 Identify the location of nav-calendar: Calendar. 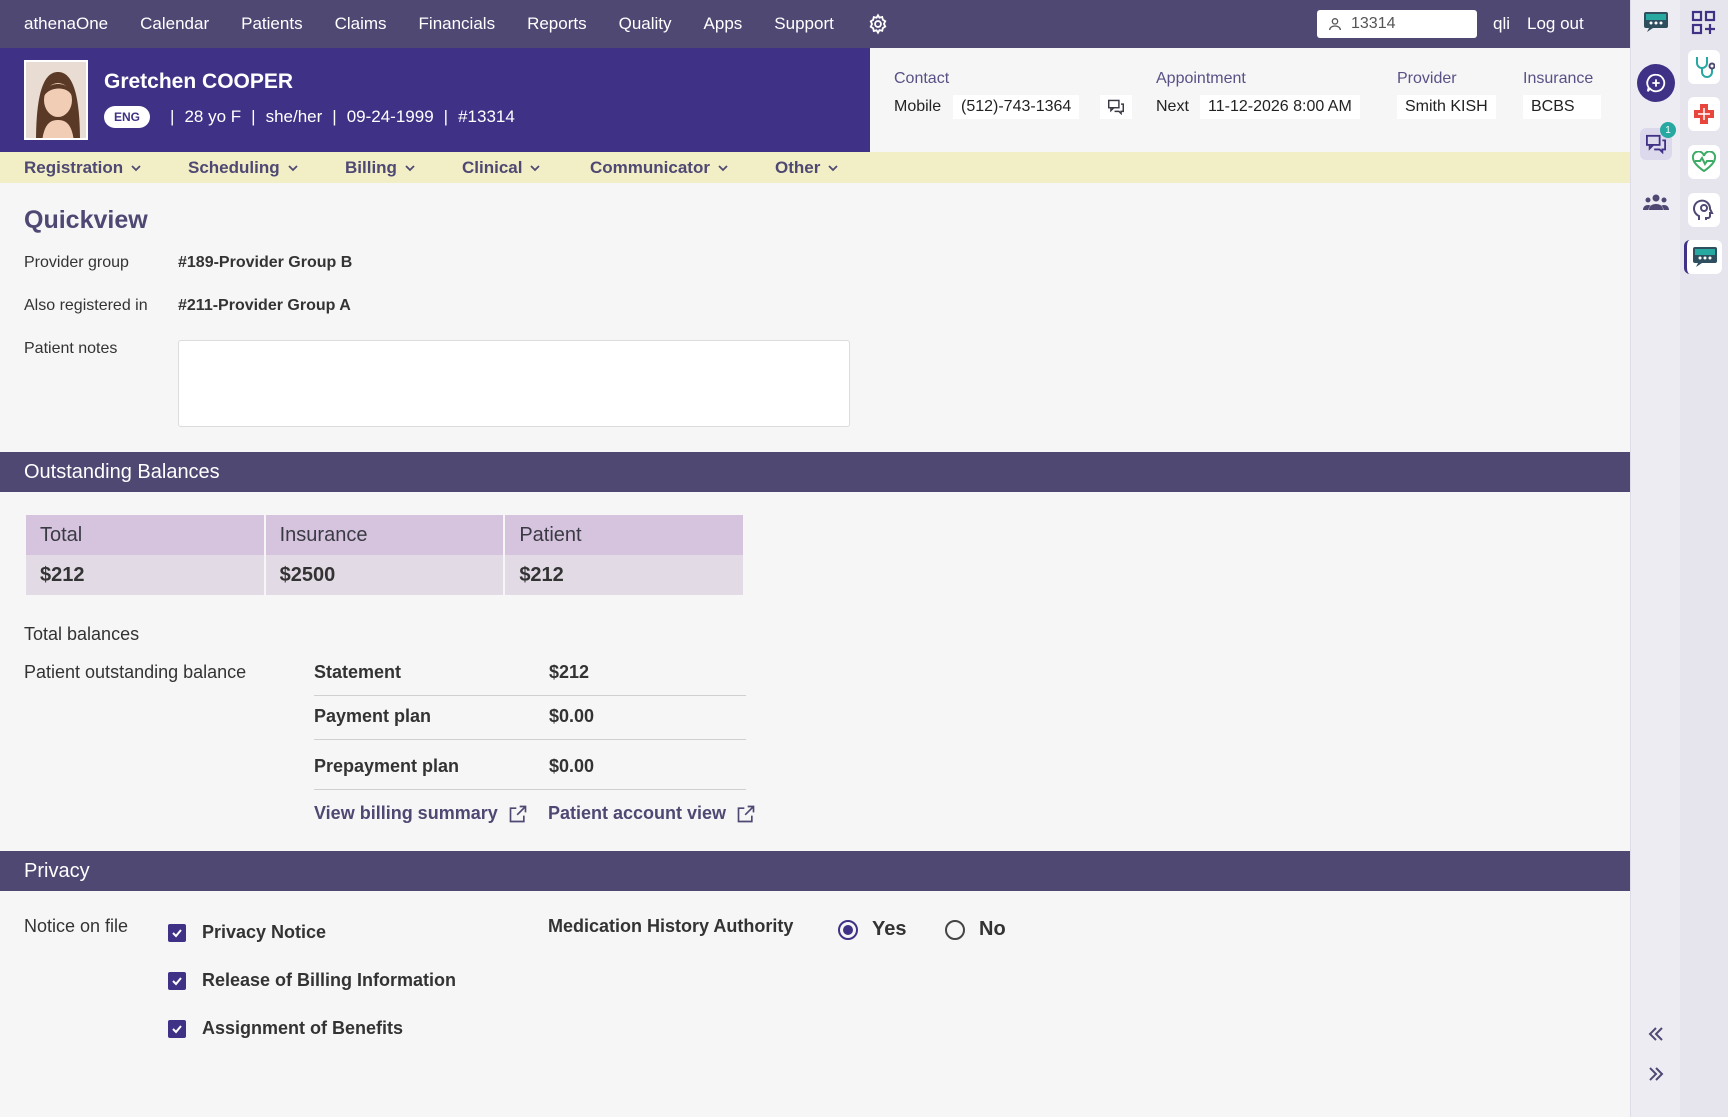
(174, 24).